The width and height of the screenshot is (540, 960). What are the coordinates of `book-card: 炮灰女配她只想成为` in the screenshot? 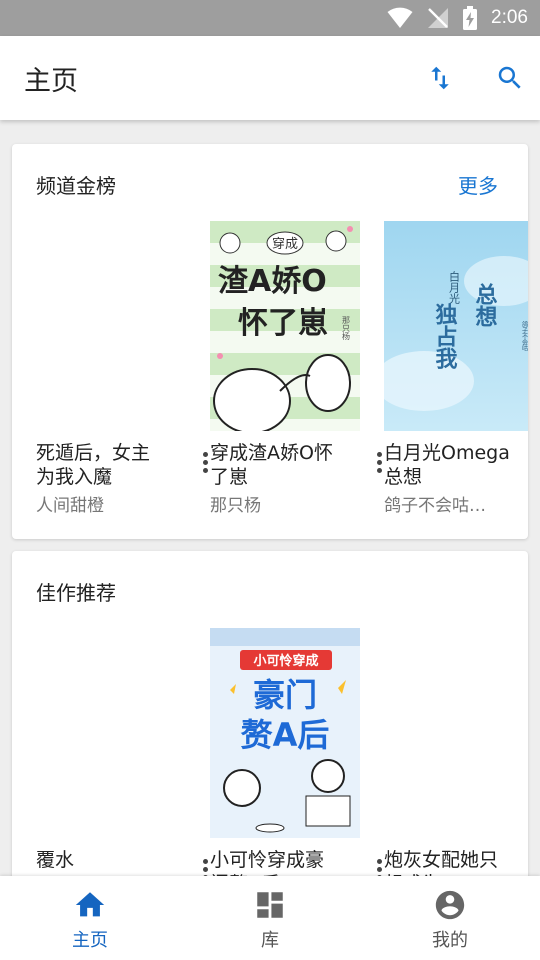 It's located at (456, 754).